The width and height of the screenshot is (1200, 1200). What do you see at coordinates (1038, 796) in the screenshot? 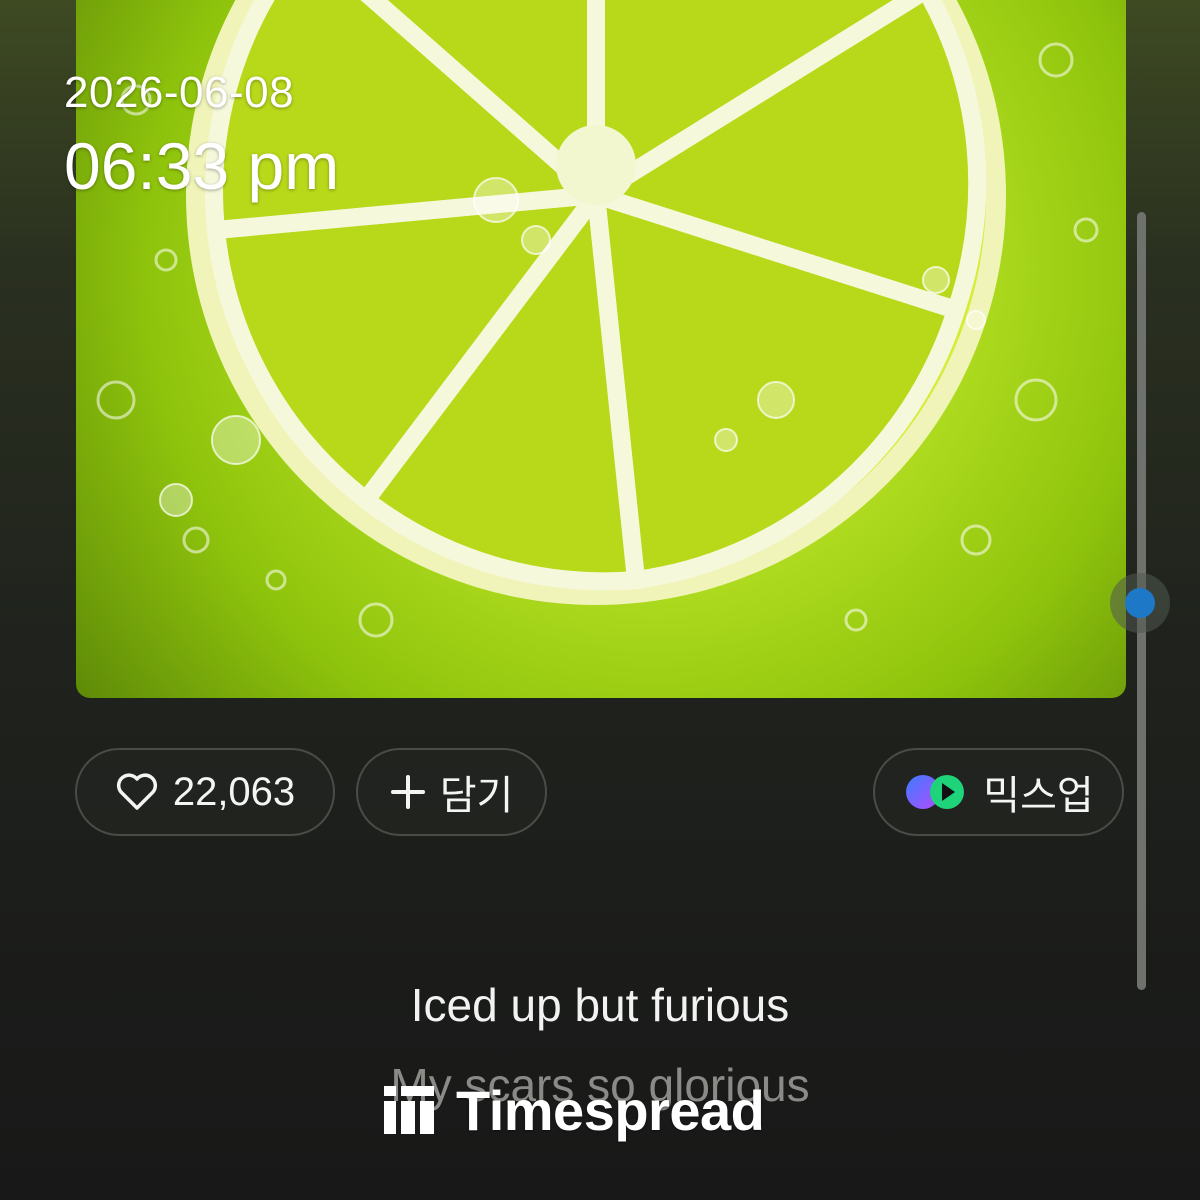
I see `mixup-label: 믹스업` at bounding box center [1038, 796].